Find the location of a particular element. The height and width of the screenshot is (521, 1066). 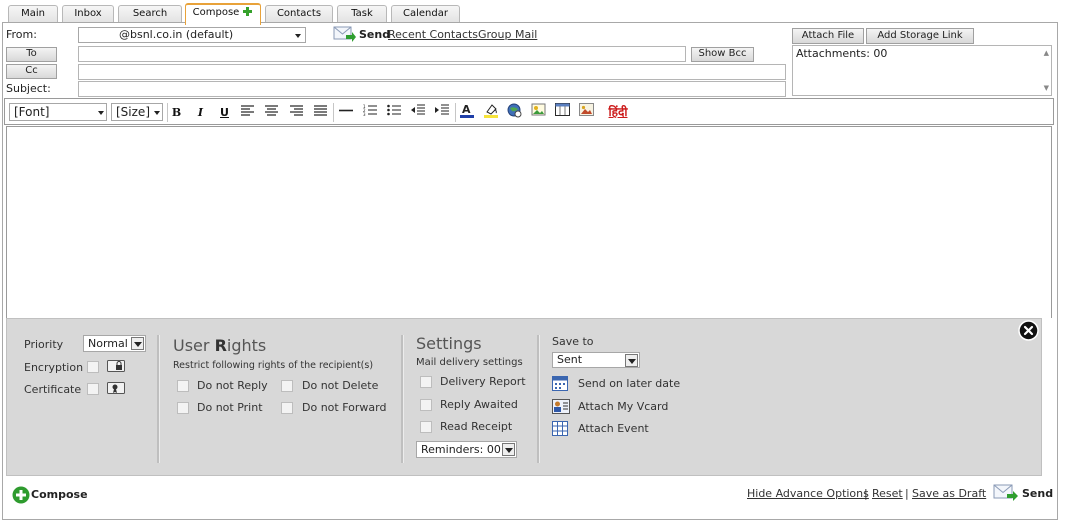

bullet-list-icon is located at coordinates (393, 112).